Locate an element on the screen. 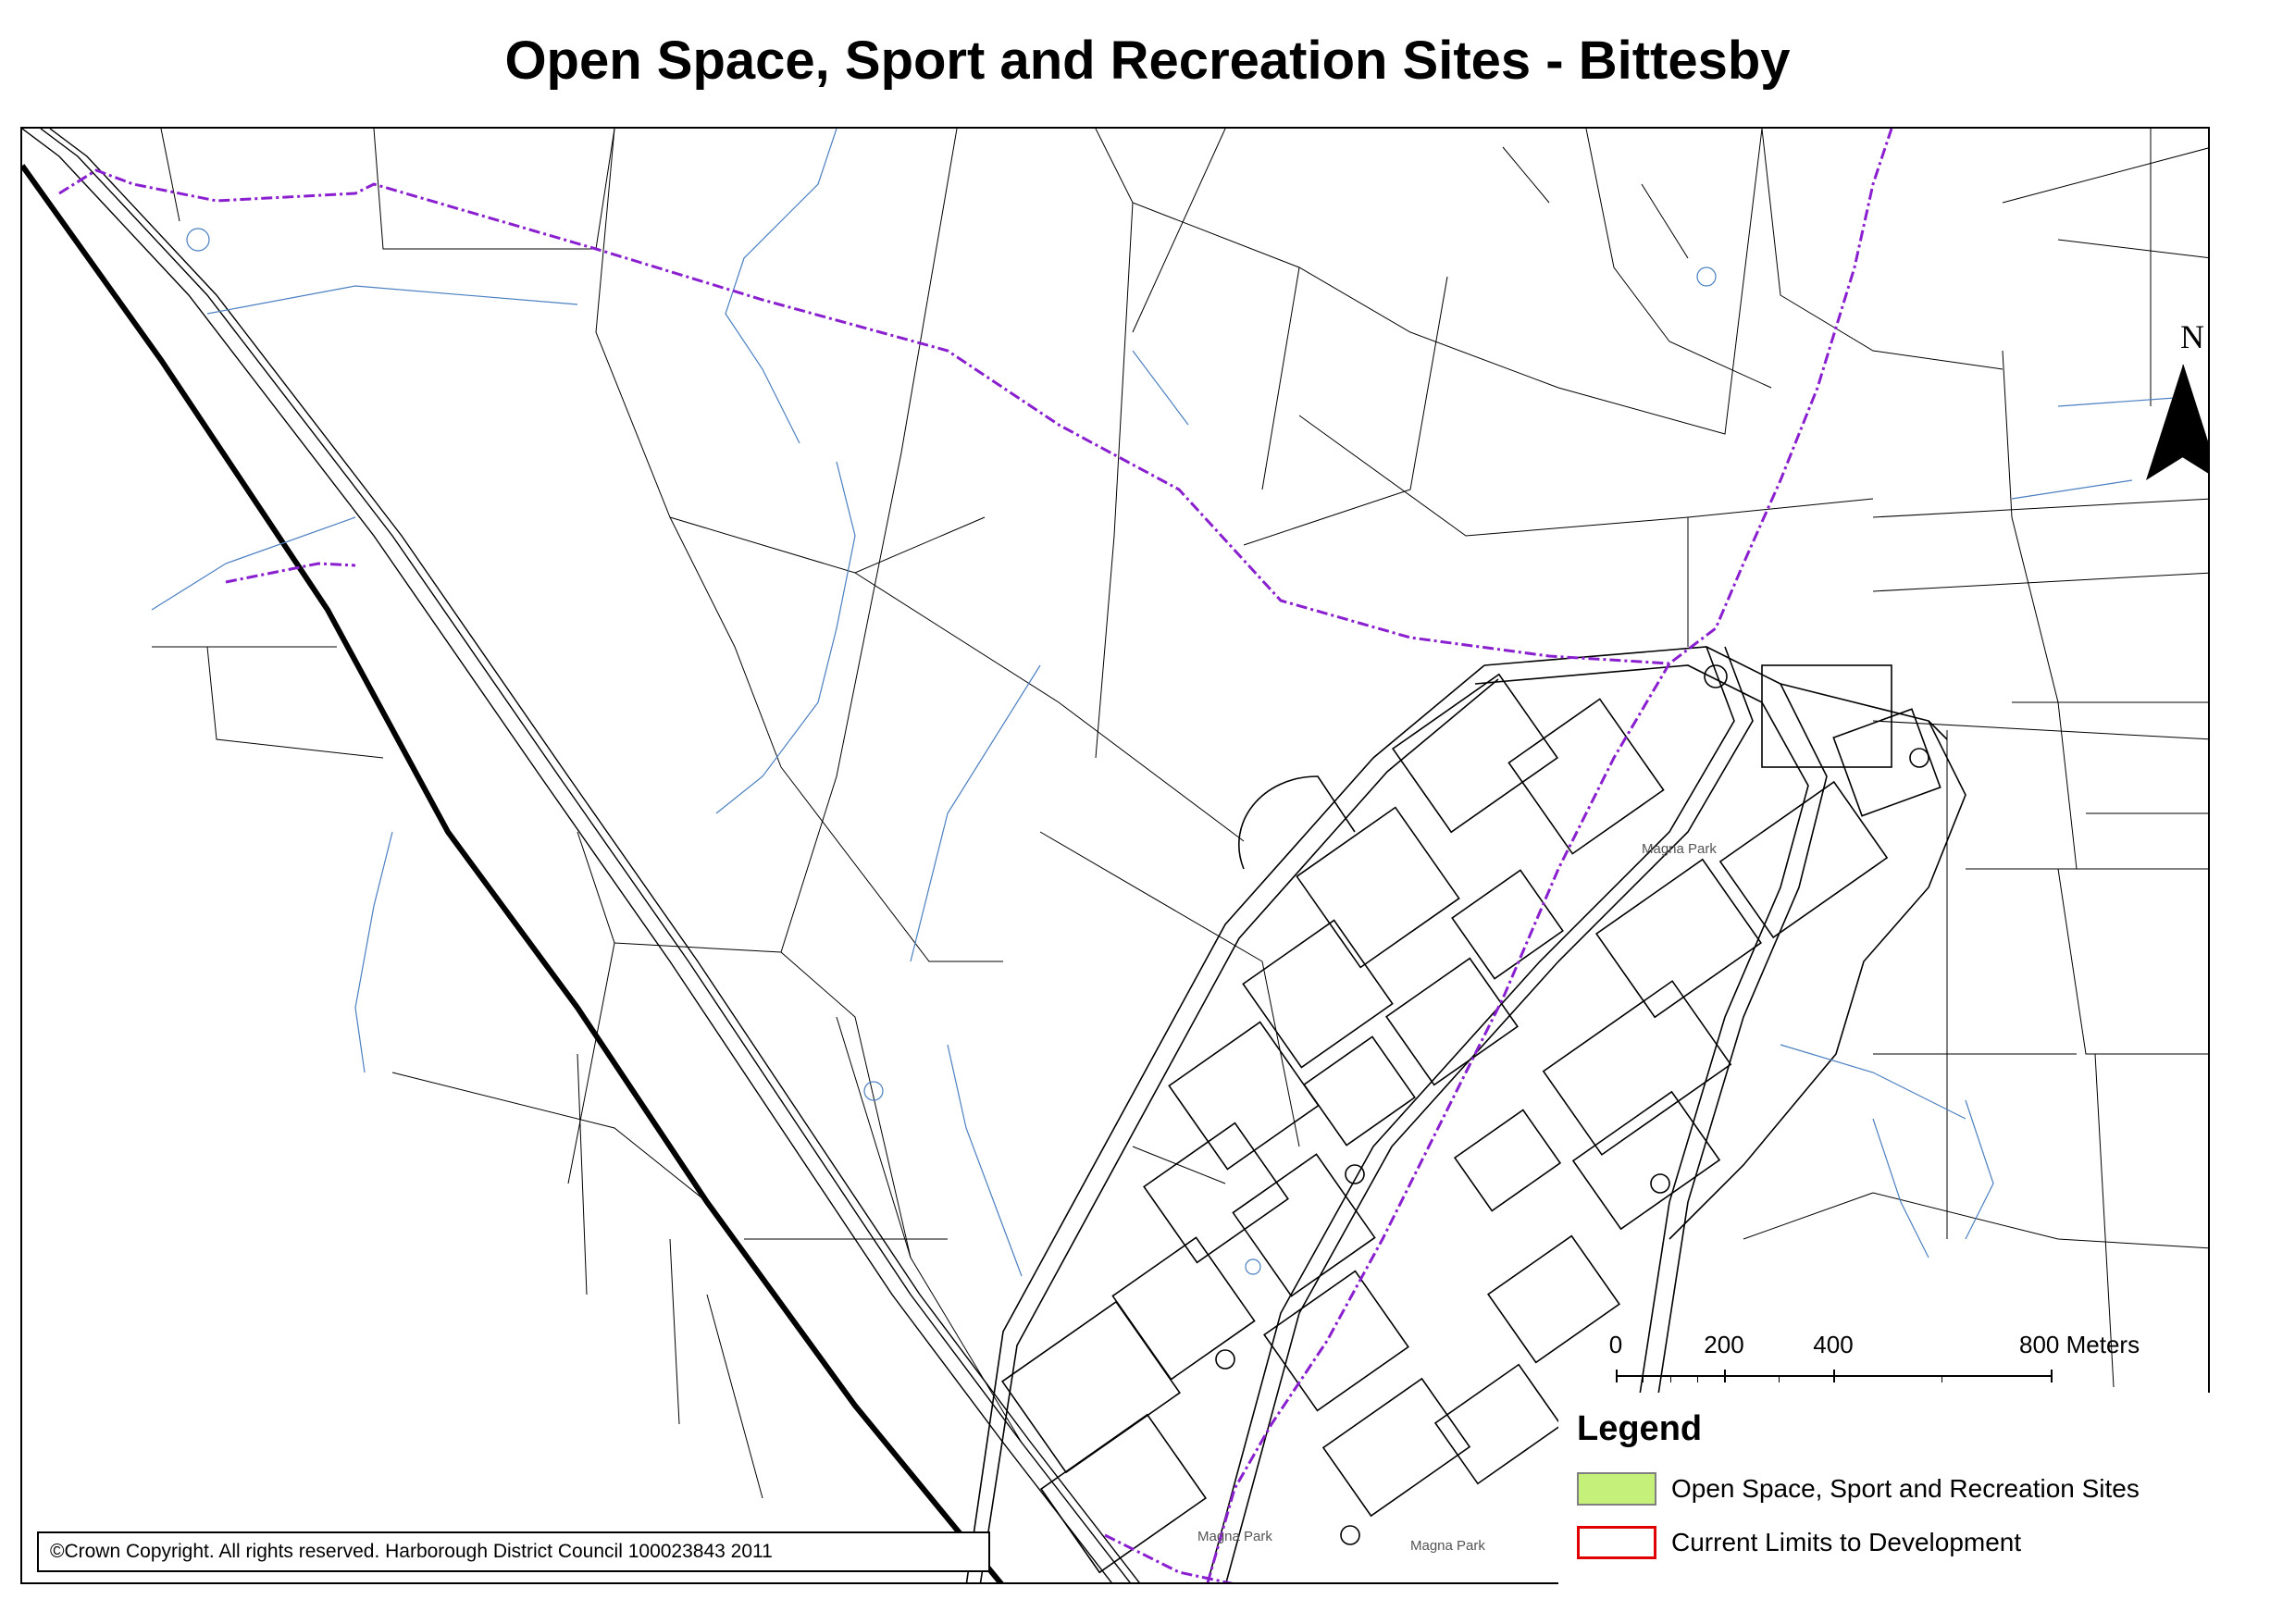 The height and width of the screenshot is (1624, 2295). north-arrow: N is located at coordinates (2175, 401).